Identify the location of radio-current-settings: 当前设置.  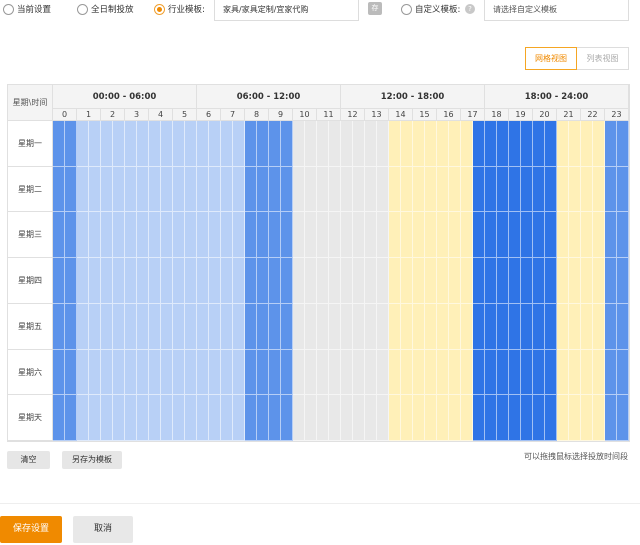
(27, 9).